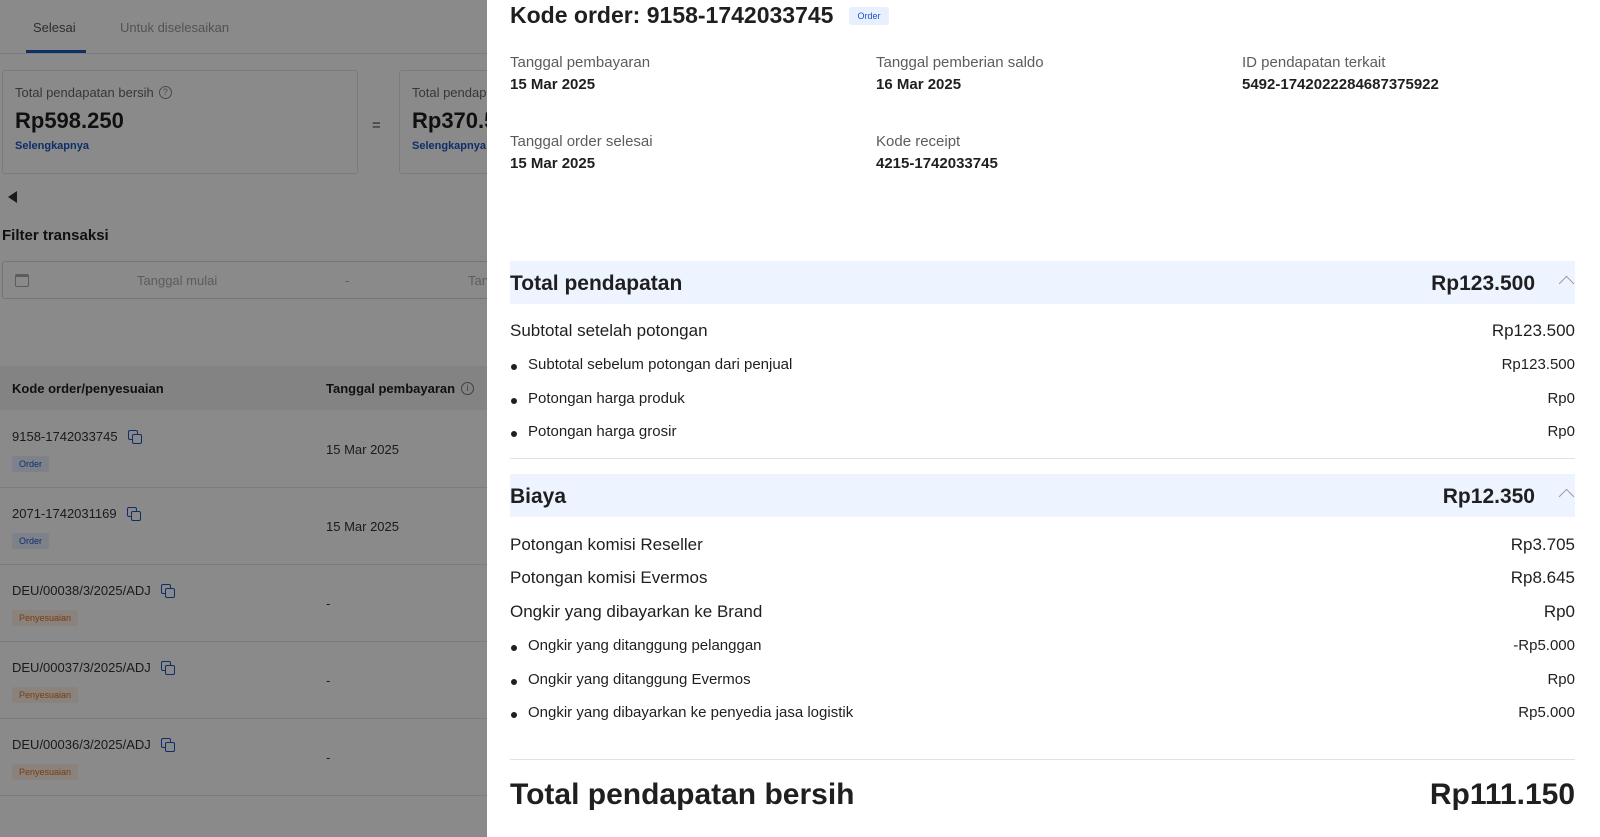 The image size is (1600, 837). What do you see at coordinates (869, 15) in the screenshot?
I see `order-type-badge: Order` at bounding box center [869, 15].